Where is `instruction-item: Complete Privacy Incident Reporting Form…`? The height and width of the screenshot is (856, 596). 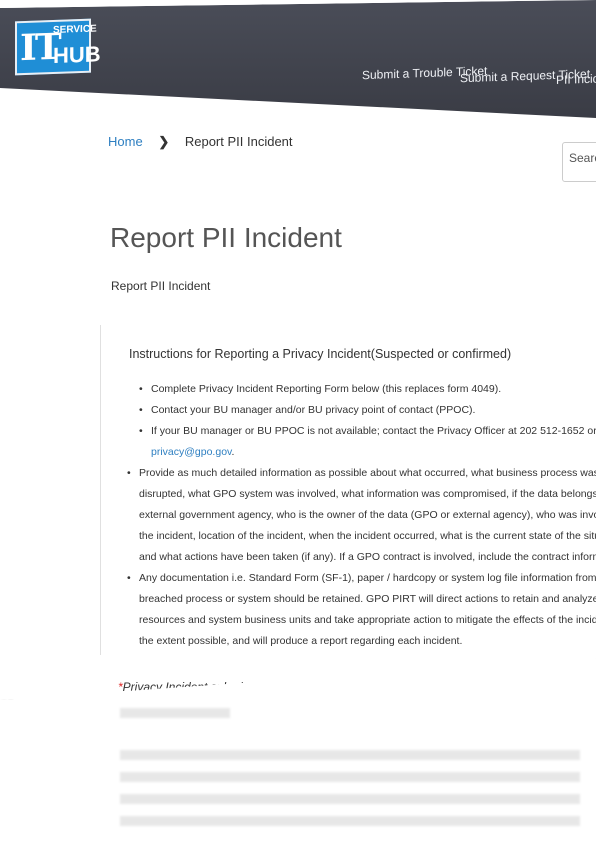
instruction-item: Complete Privacy Incident Reporting Form… is located at coordinates (367, 389).